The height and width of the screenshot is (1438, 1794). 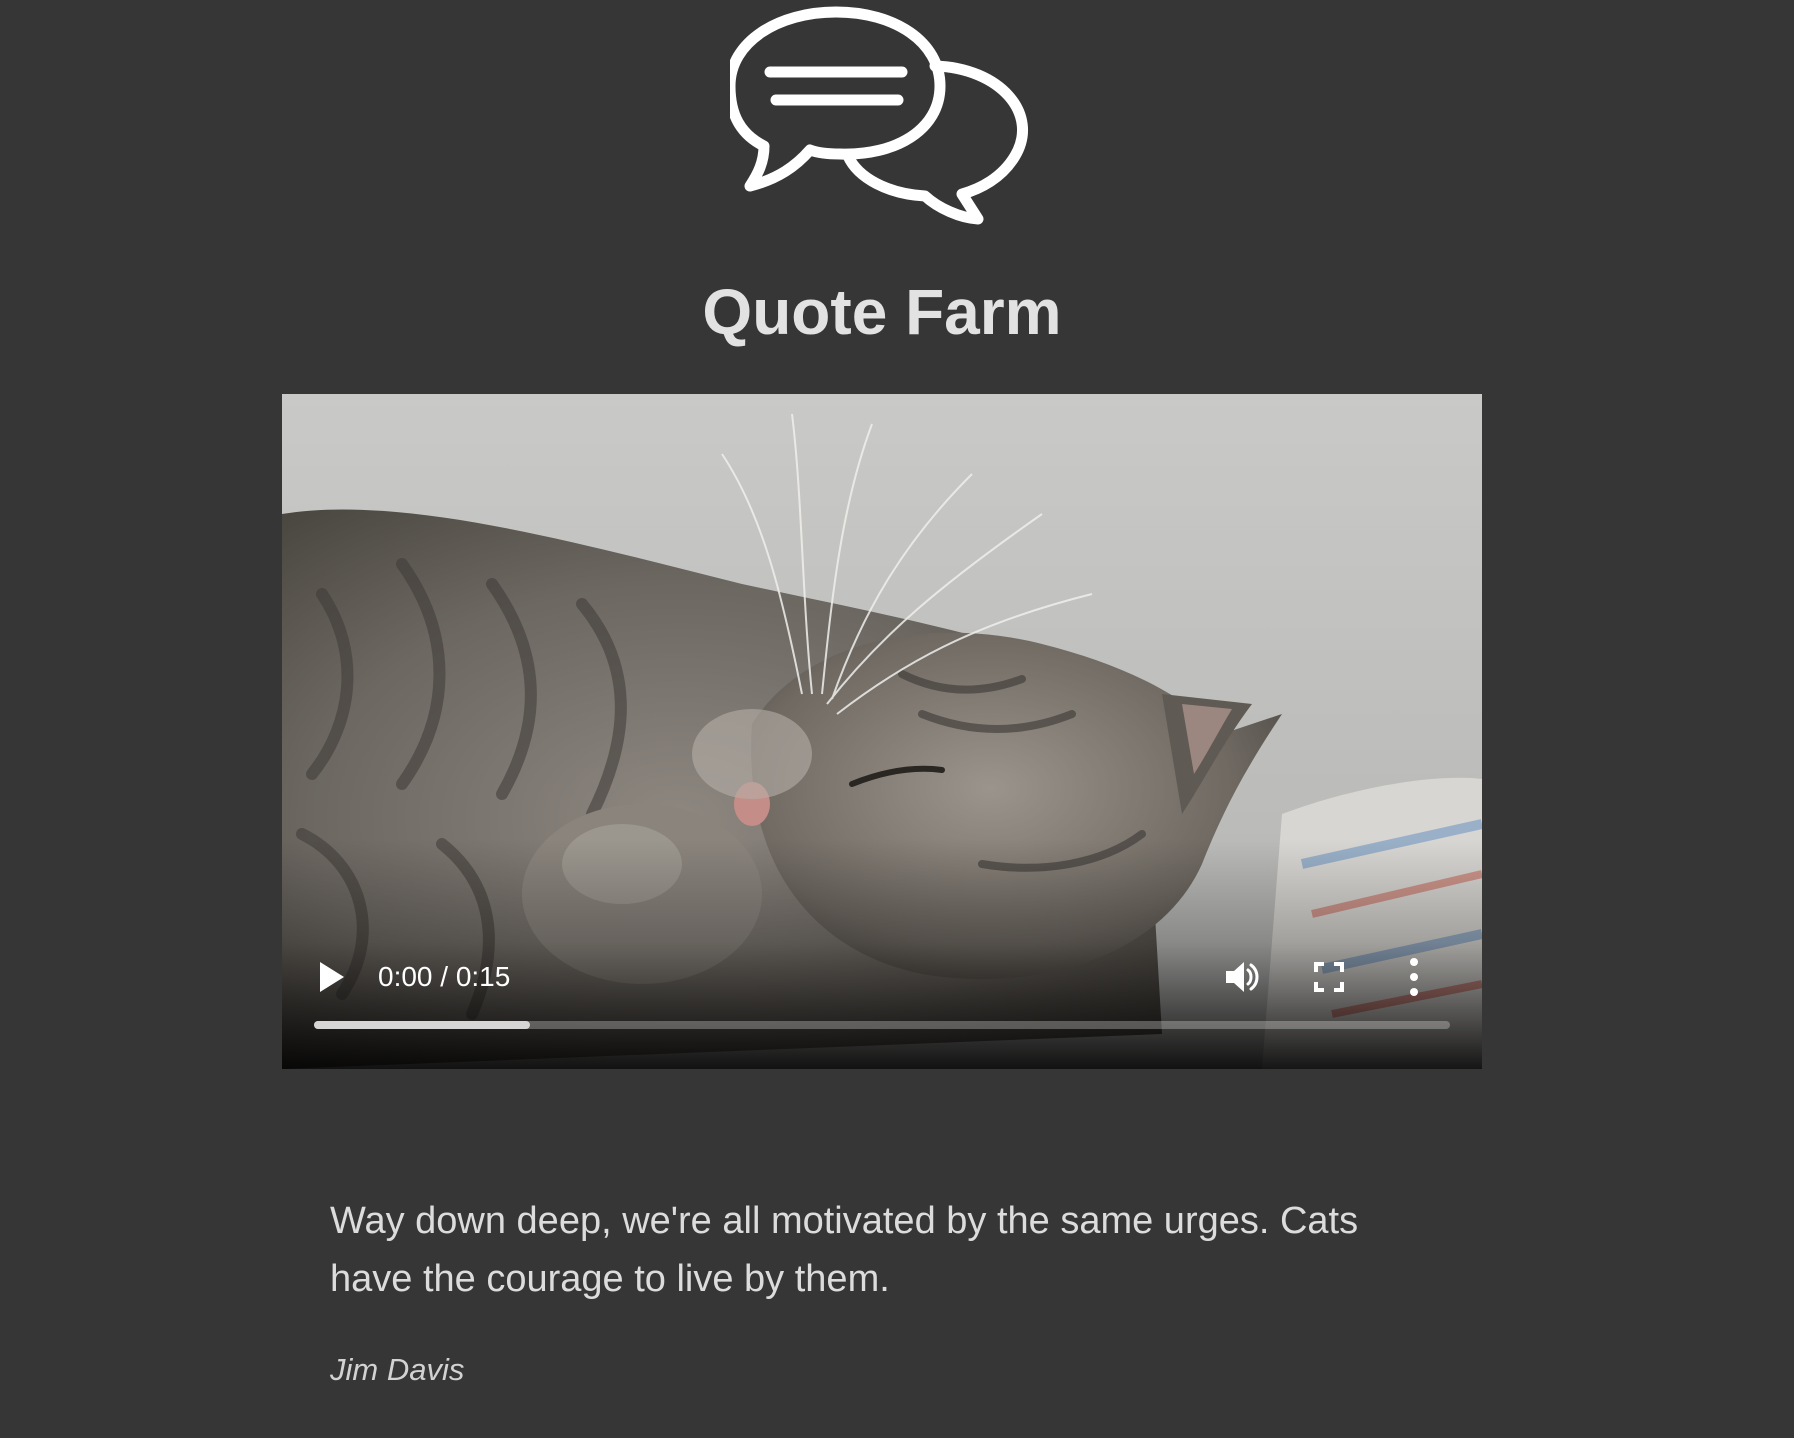 I want to click on quote-author: Jim Davis, so click(x=397, y=1369).